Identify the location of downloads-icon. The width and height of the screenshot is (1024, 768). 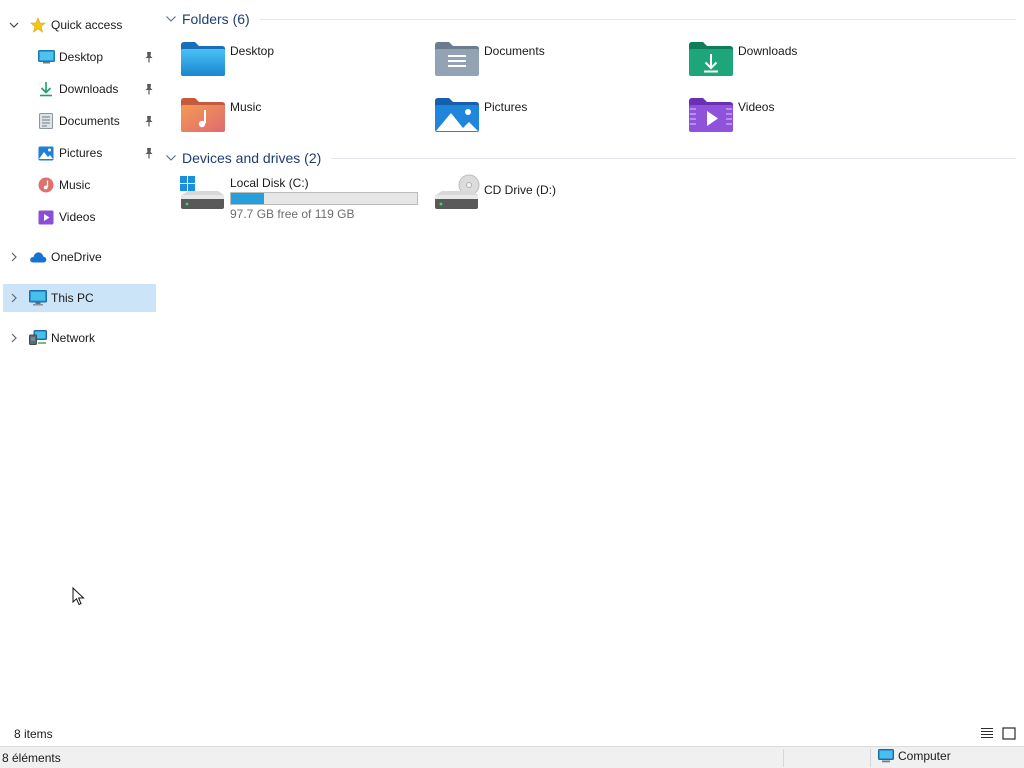
(46, 89).